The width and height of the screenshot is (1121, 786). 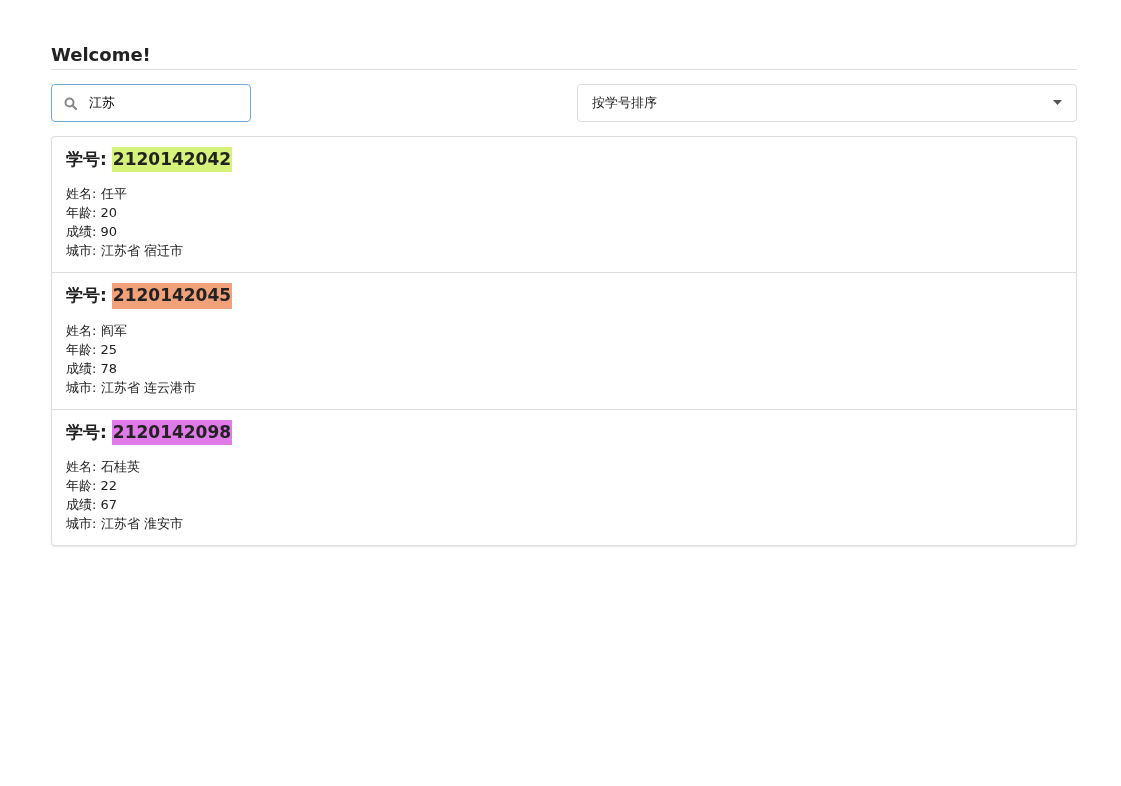 What do you see at coordinates (92, 505) in the screenshot?
I see `student-detail: 成绩: 67` at bounding box center [92, 505].